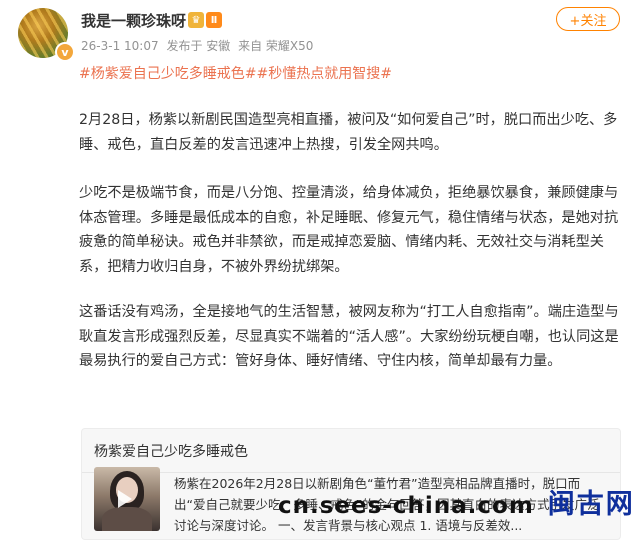 The image size is (633, 540). I want to click on watermark: cn.sees-china.com 闽古网, so click(455, 501).